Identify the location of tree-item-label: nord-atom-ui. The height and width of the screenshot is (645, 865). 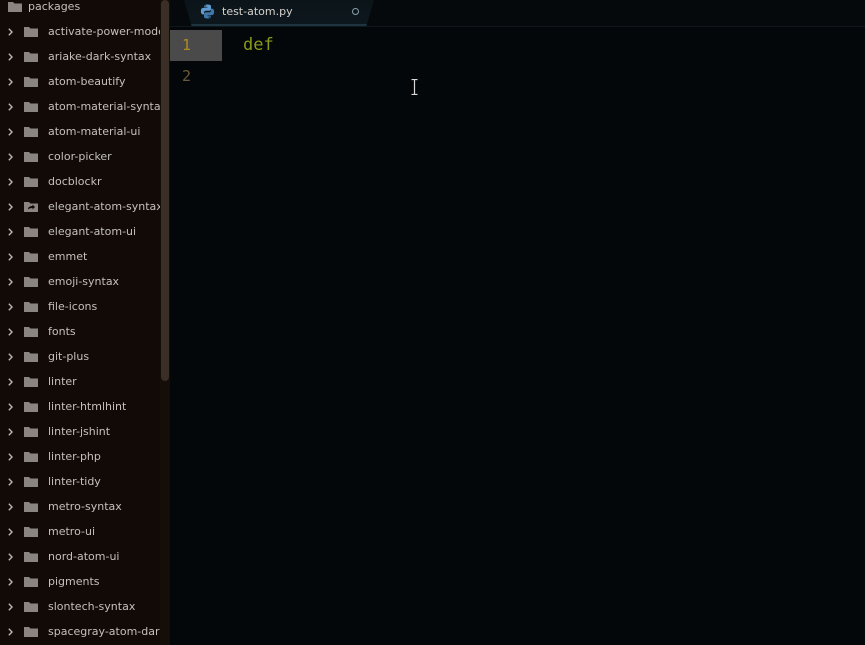
(84, 556).